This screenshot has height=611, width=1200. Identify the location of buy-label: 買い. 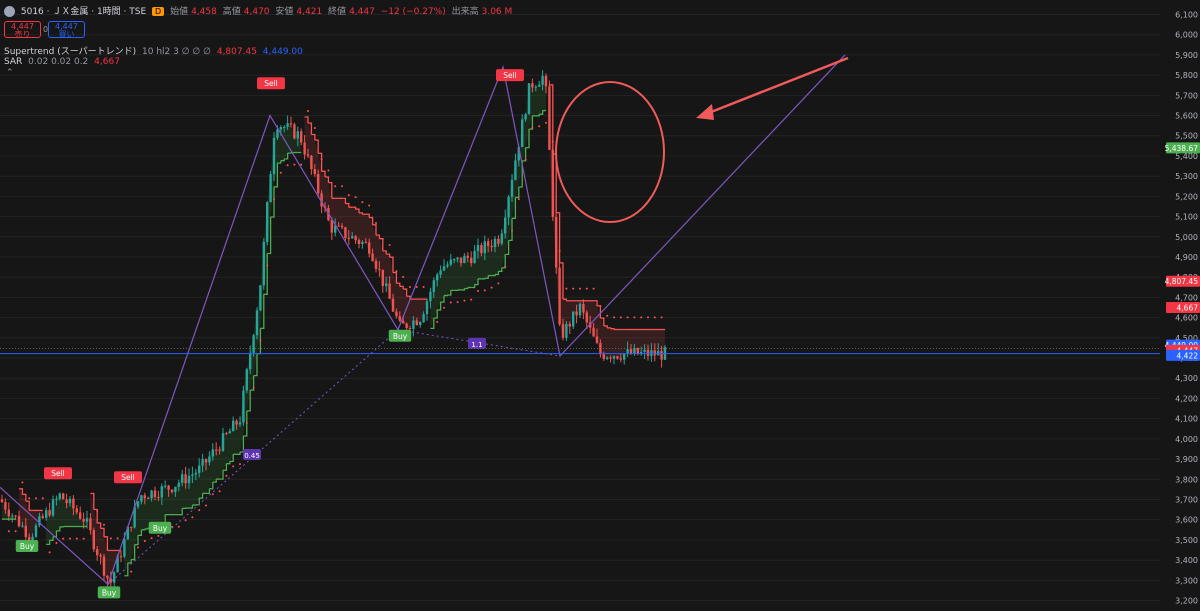
(66, 34).